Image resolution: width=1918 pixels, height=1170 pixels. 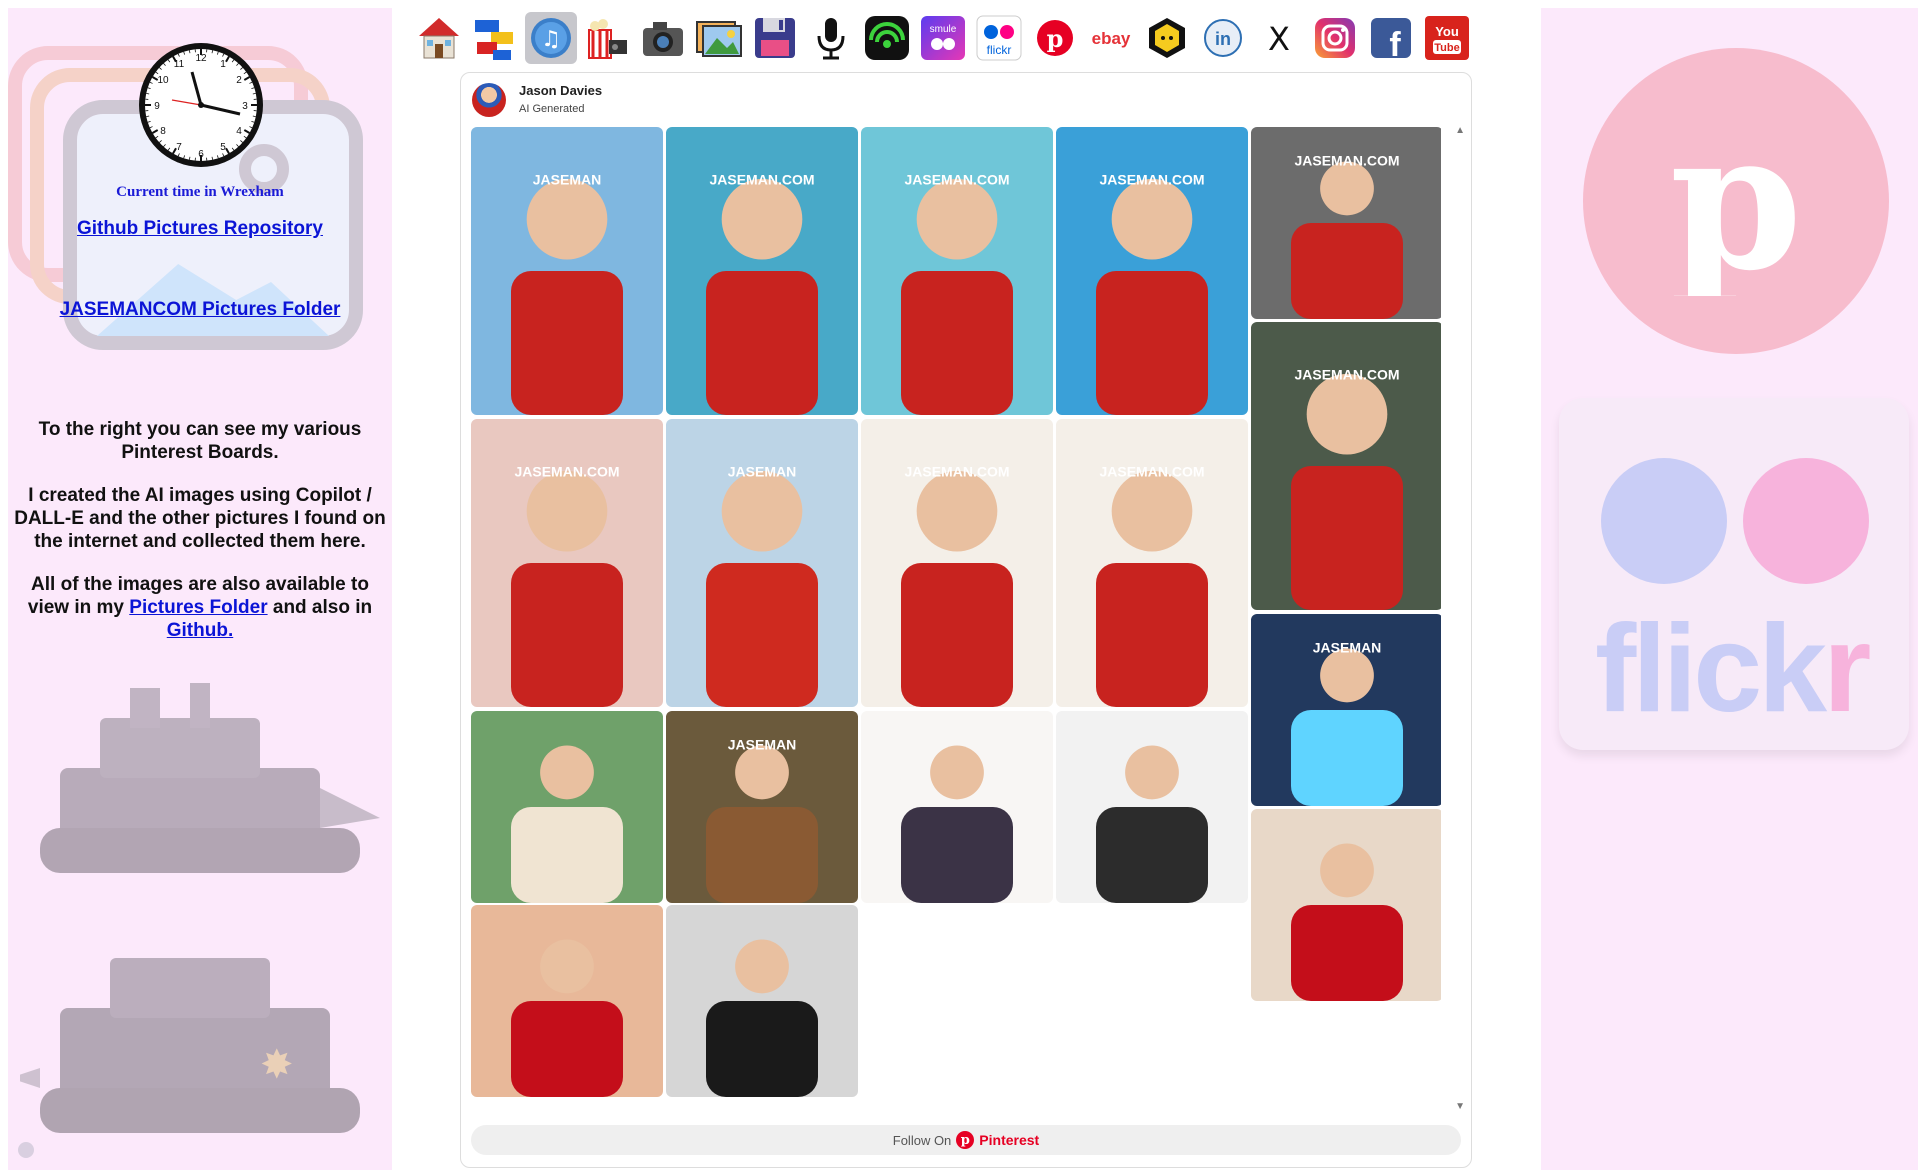 What do you see at coordinates (567, 1001) in the screenshot?
I see `pin-red-lips` at bounding box center [567, 1001].